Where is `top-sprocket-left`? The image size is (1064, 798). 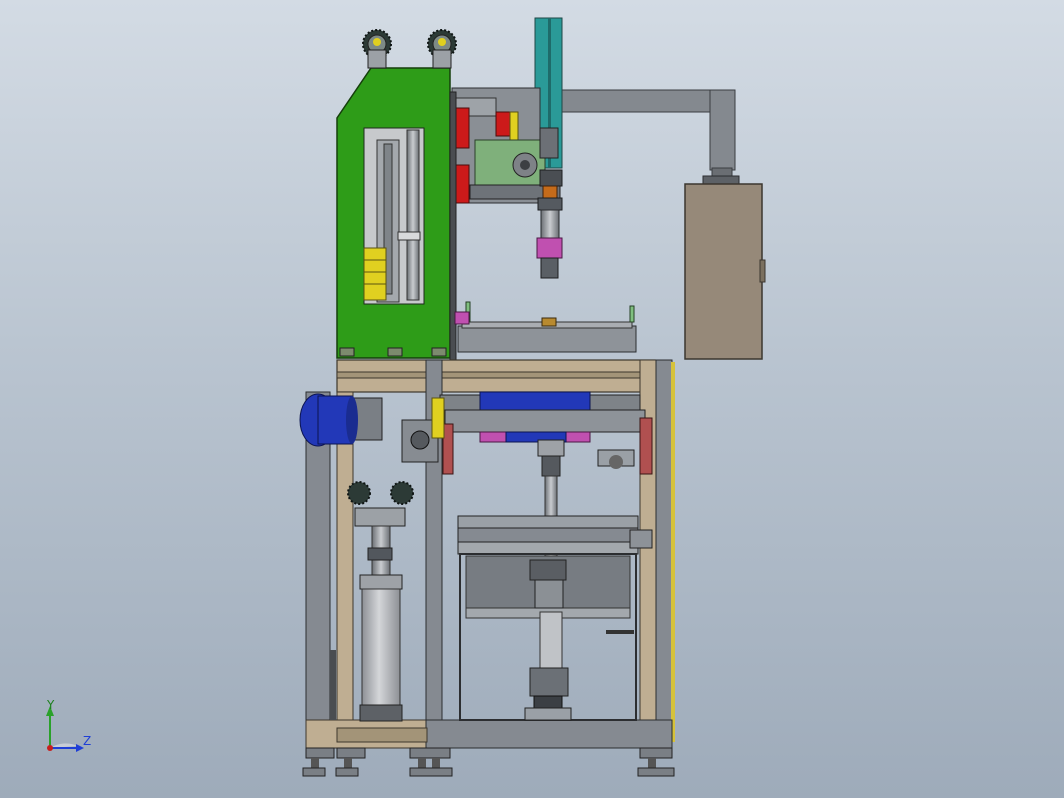
top-sprocket-left is located at coordinates (377, 49).